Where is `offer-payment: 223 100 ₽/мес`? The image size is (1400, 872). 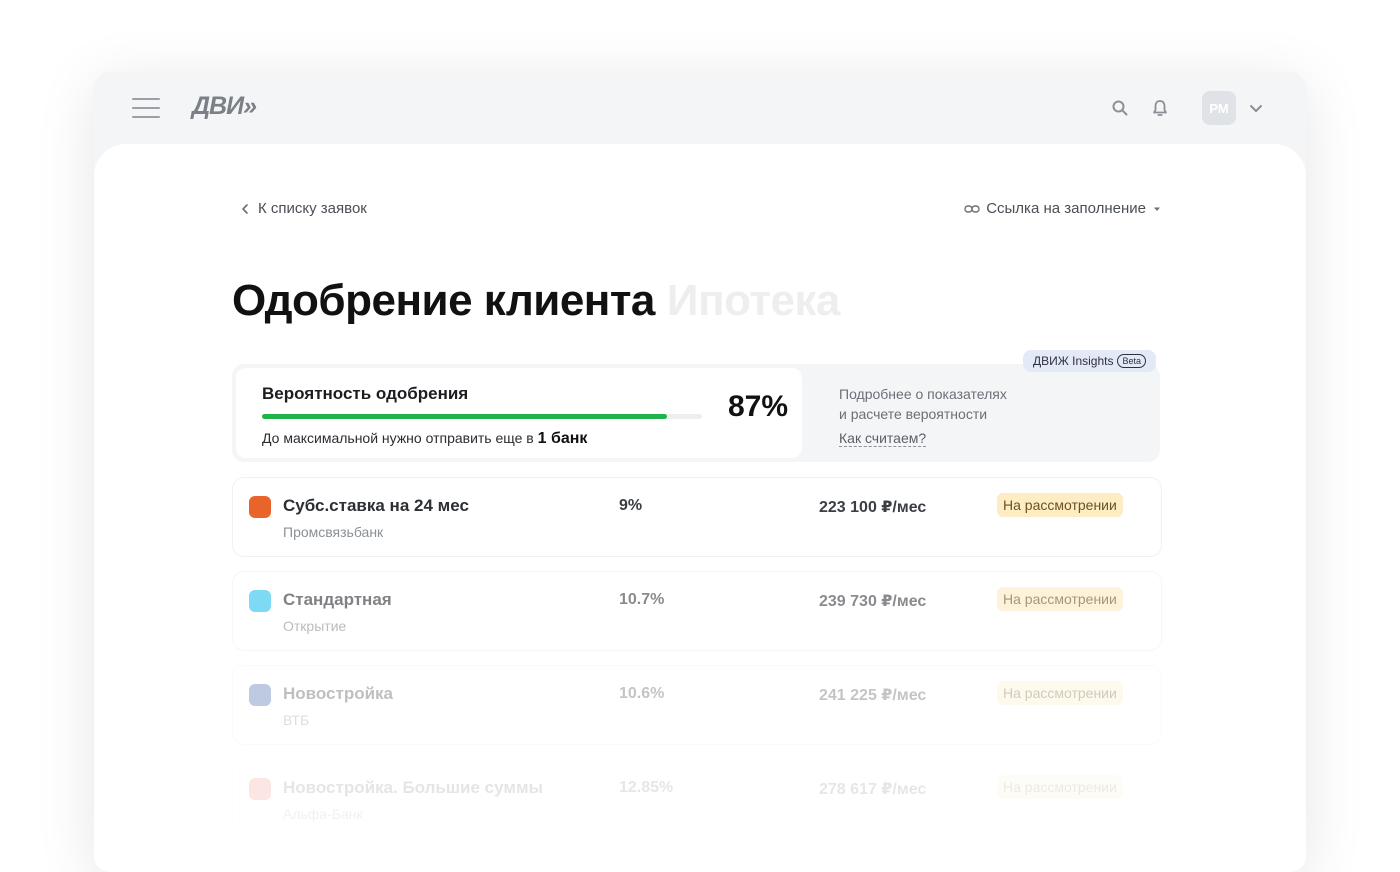 offer-payment: 223 100 ₽/мес is located at coordinates (873, 507).